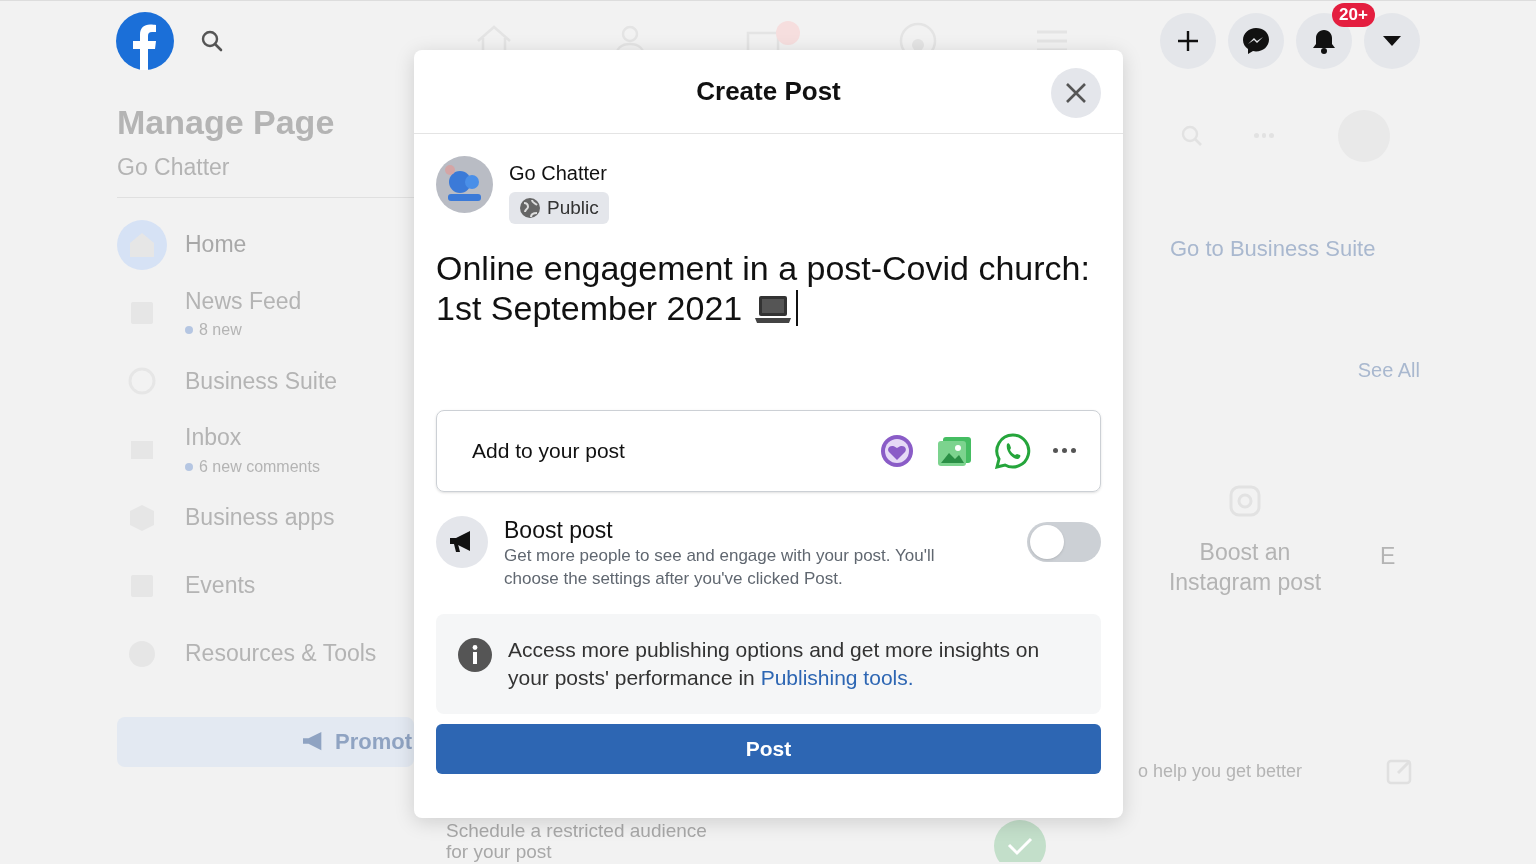 This screenshot has height=864, width=1536. I want to click on plus-icon, so click(1188, 40).